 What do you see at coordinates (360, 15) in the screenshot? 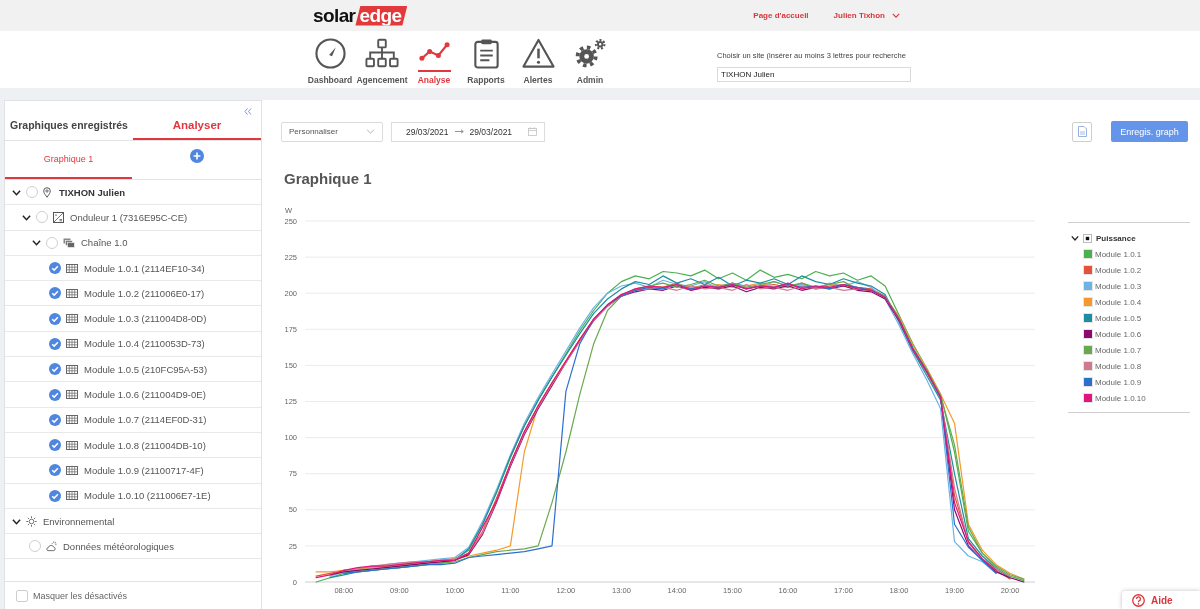
I see `logo: solar edge` at bounding box center [360, 15].